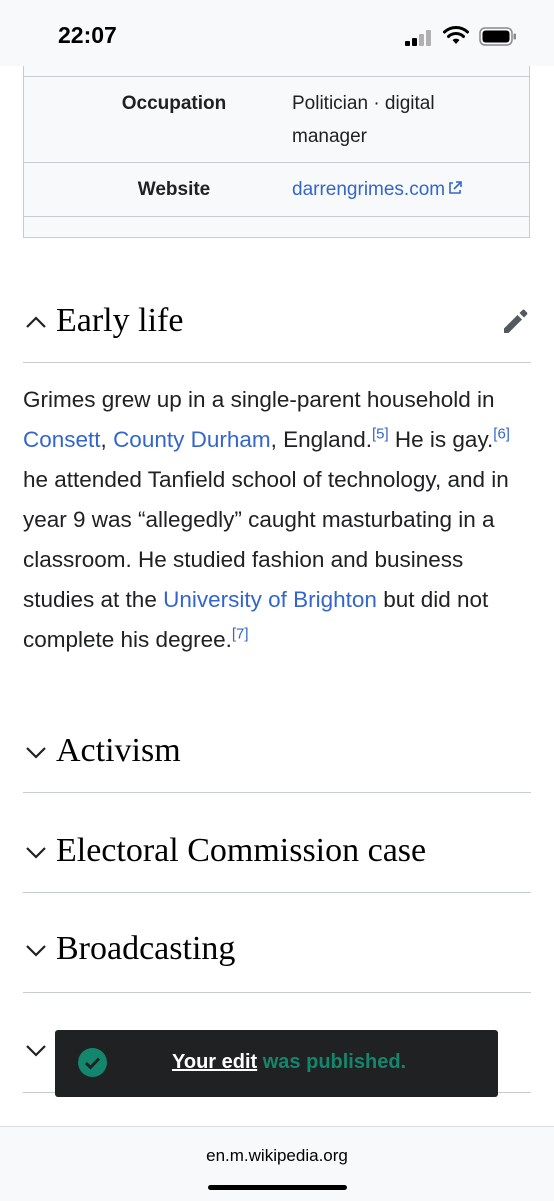  What do you see at coordinates (277, 1187) in the screenshot?
I see `home-indicator` at bounding box center [277, 1187].